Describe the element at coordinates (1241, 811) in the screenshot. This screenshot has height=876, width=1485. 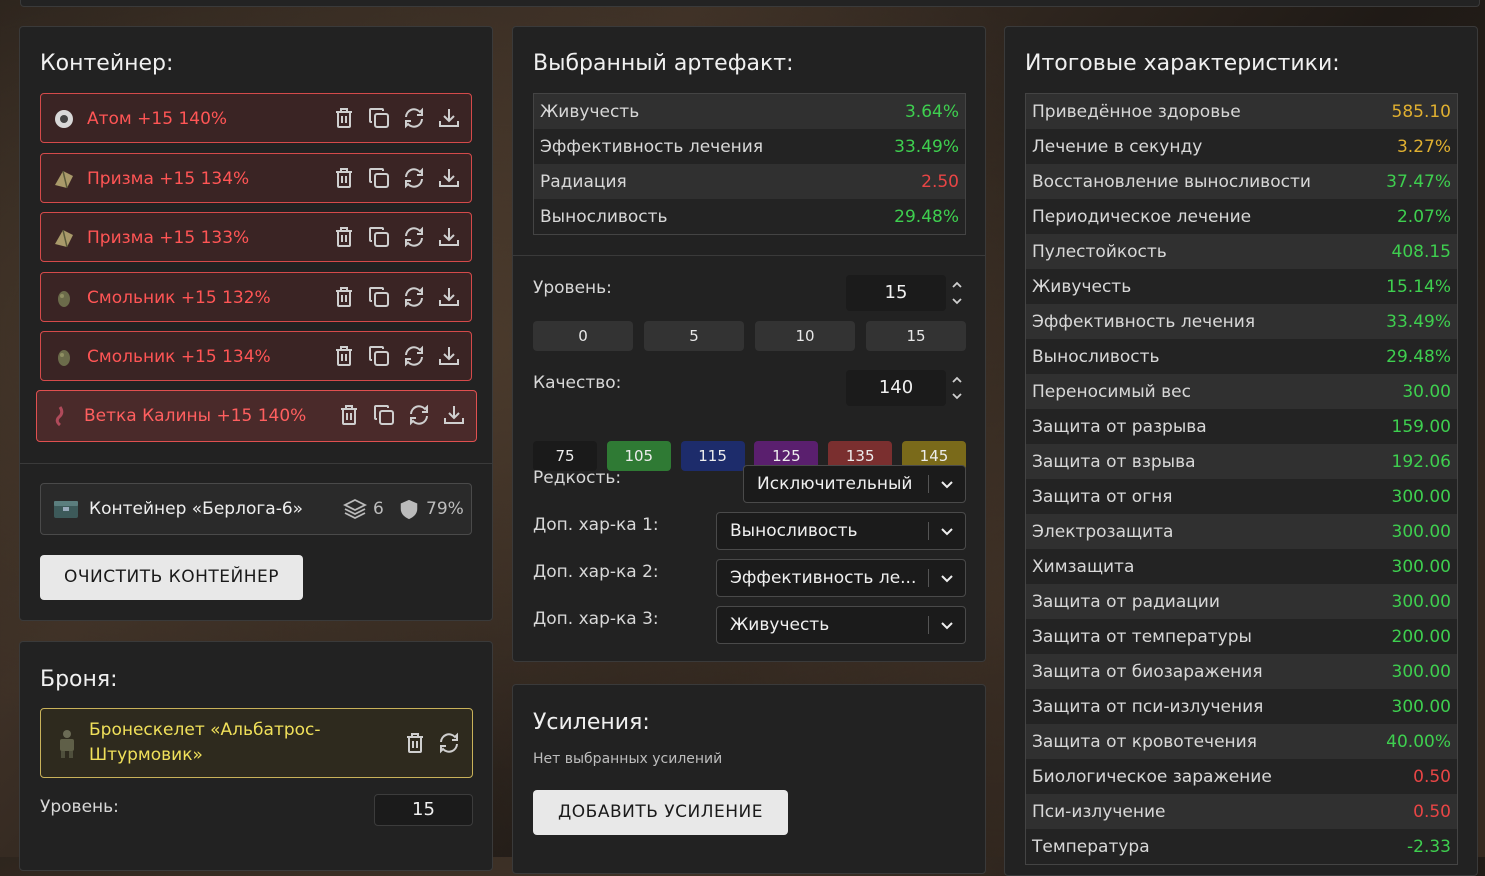
I see `stat-row: Пси-излучение 0.50` at that location.